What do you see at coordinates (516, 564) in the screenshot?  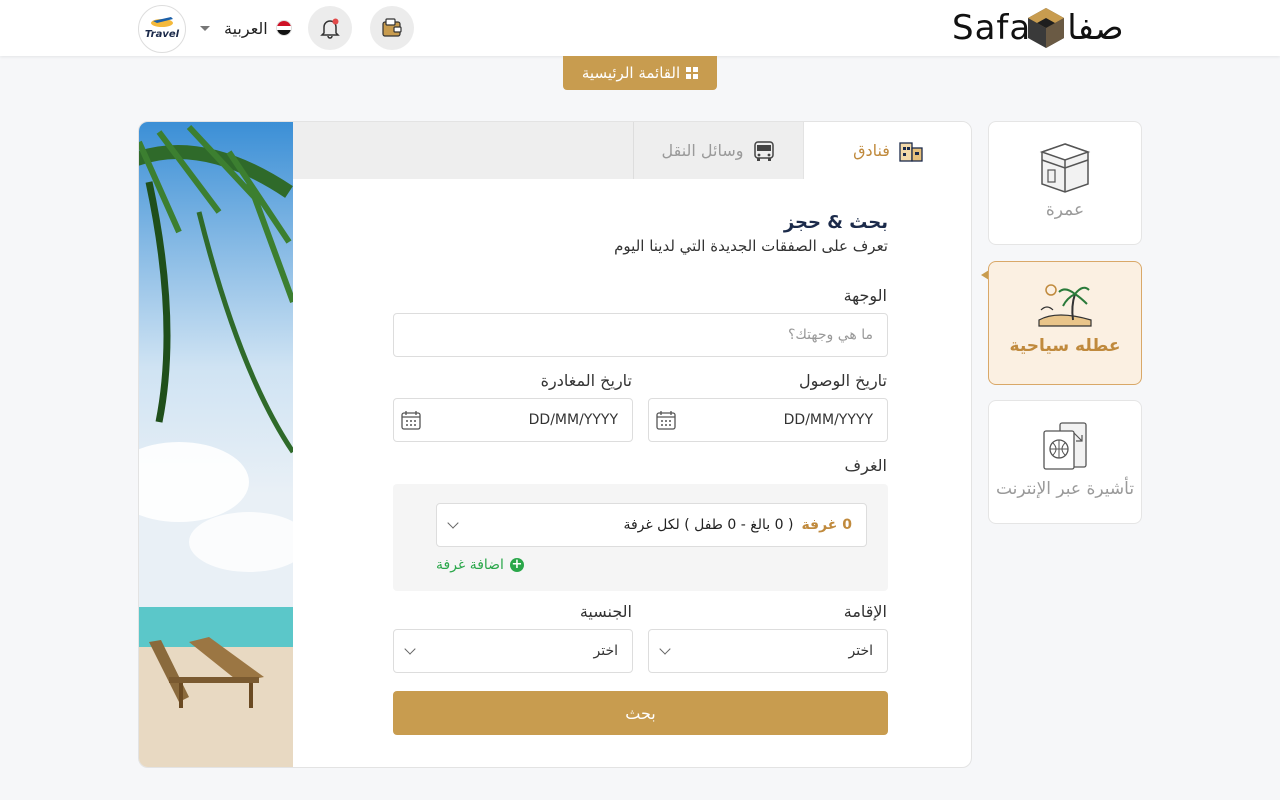 I see `plus-circle-icon: +` at bounding box center [516, 564].